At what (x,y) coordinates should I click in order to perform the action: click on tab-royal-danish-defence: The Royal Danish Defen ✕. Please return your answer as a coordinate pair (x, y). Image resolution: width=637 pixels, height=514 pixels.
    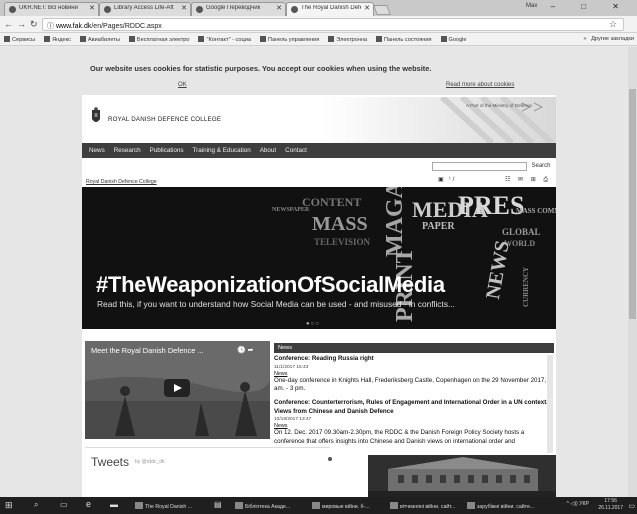
    Looking at the image, I should click on (330, 9).